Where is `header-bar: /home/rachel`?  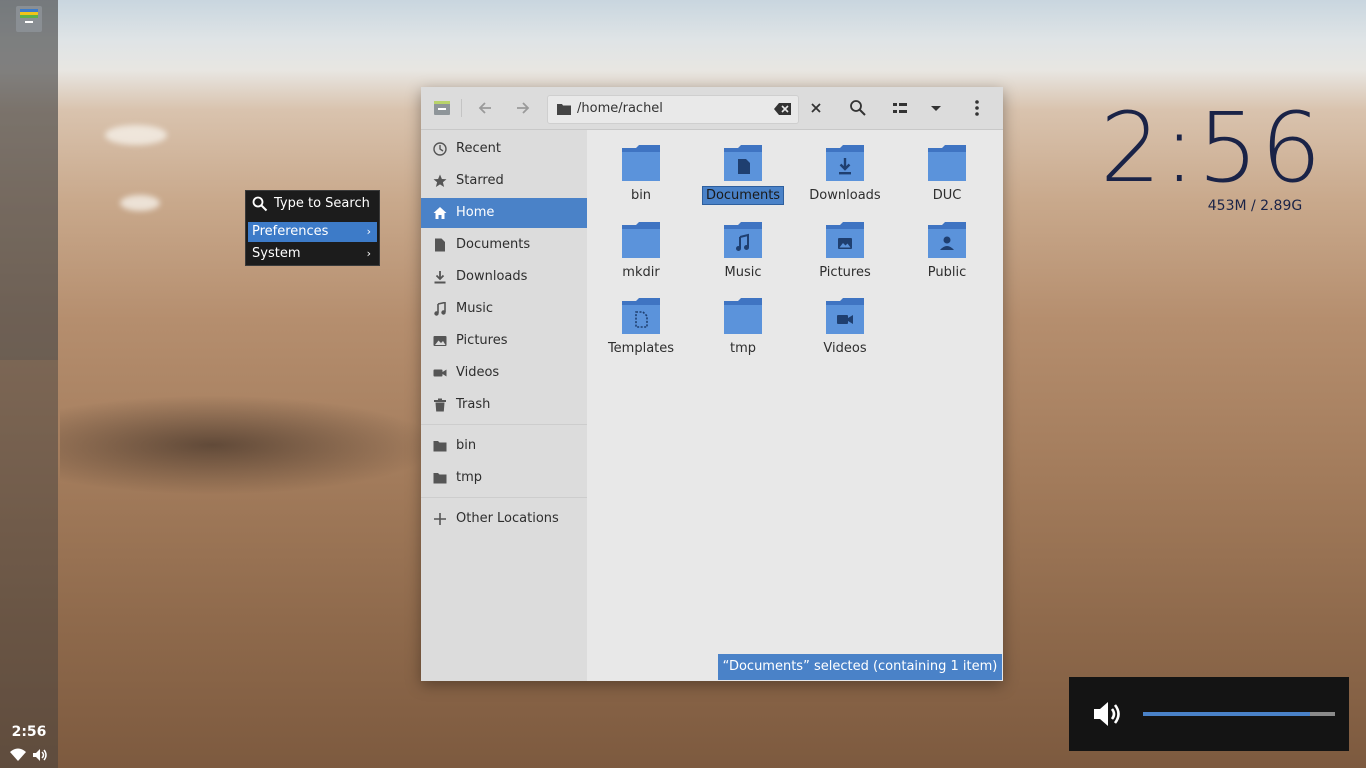
header-bar: /home/rachel is located at coordinates (712, 108).